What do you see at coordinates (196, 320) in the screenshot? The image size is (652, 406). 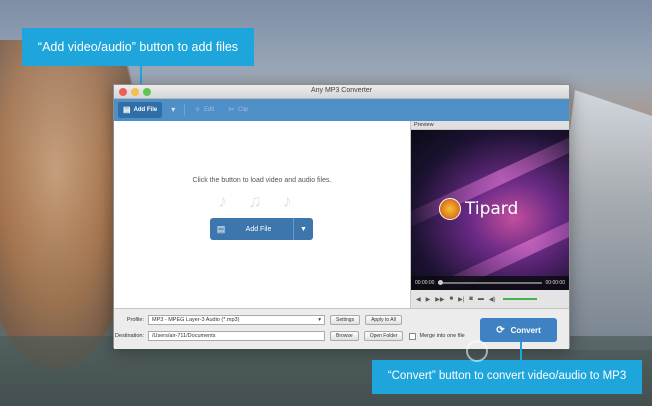 I see `profile-value: MP3 - MPEG Layer-3 Audio (*.mp3)` at bounding box center [196, 320].